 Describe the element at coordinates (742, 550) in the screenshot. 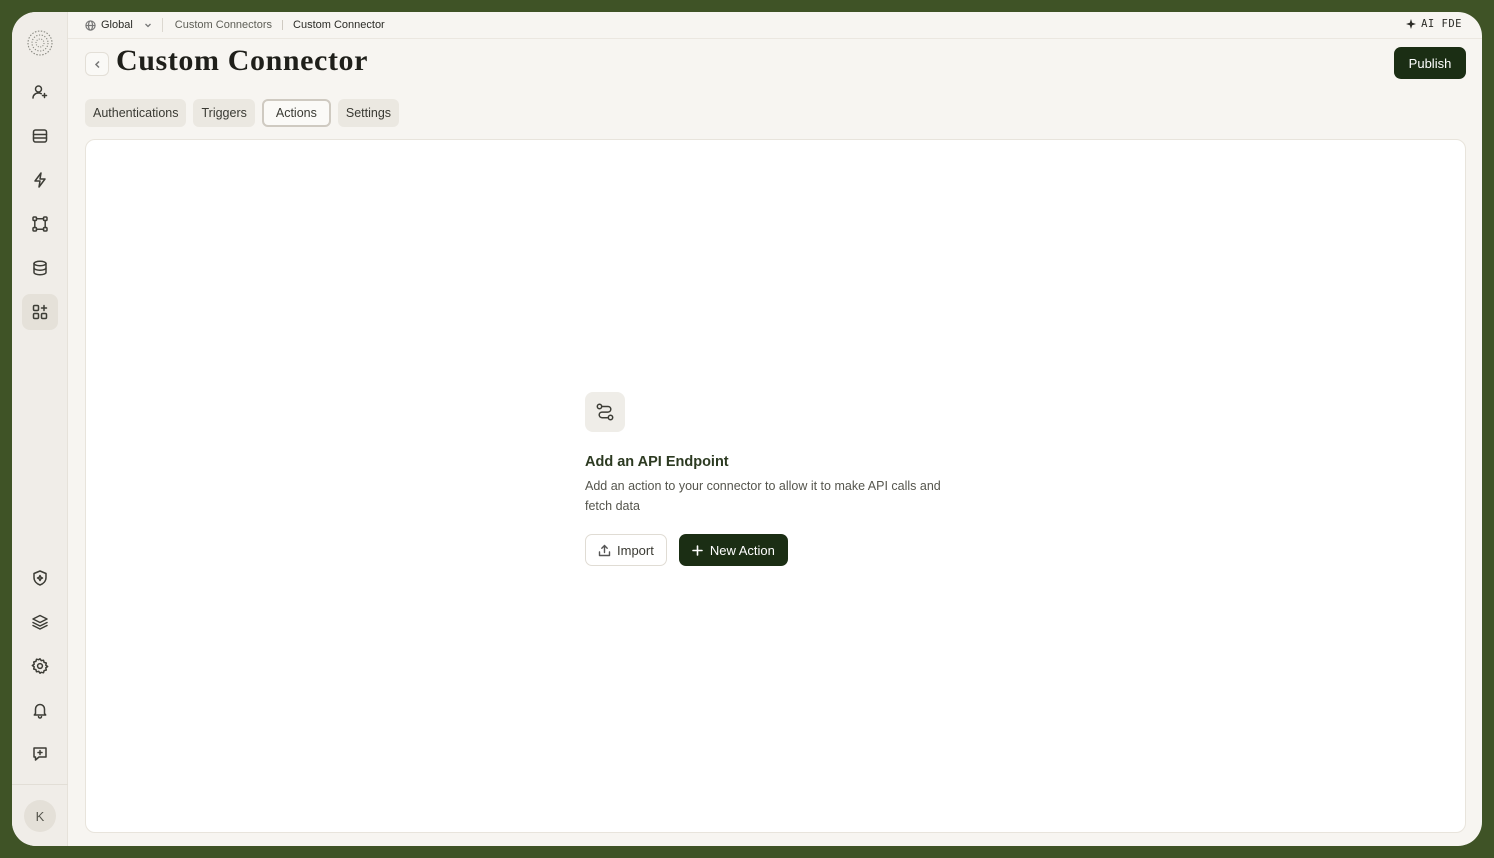

I see `new-action-label: New Action` at that location.